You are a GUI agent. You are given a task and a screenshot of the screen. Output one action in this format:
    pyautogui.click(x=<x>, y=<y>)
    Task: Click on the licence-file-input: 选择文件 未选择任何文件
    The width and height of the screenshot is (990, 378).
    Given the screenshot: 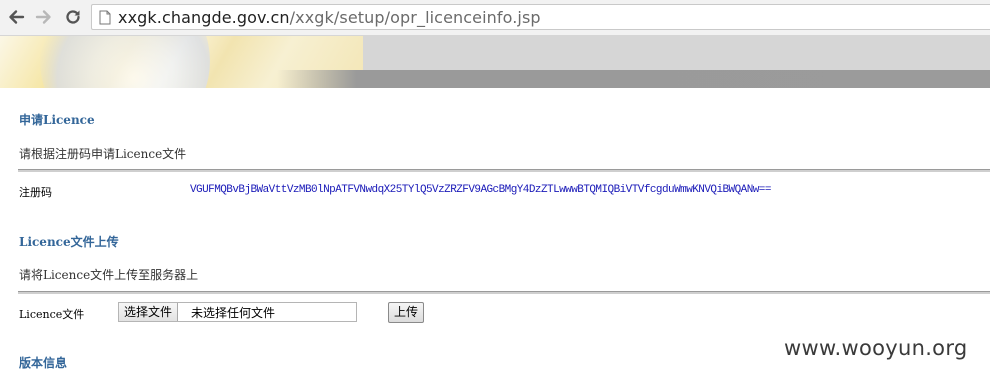 What is the action you would take?
    pyautogui.click(x=237, y=312)
    